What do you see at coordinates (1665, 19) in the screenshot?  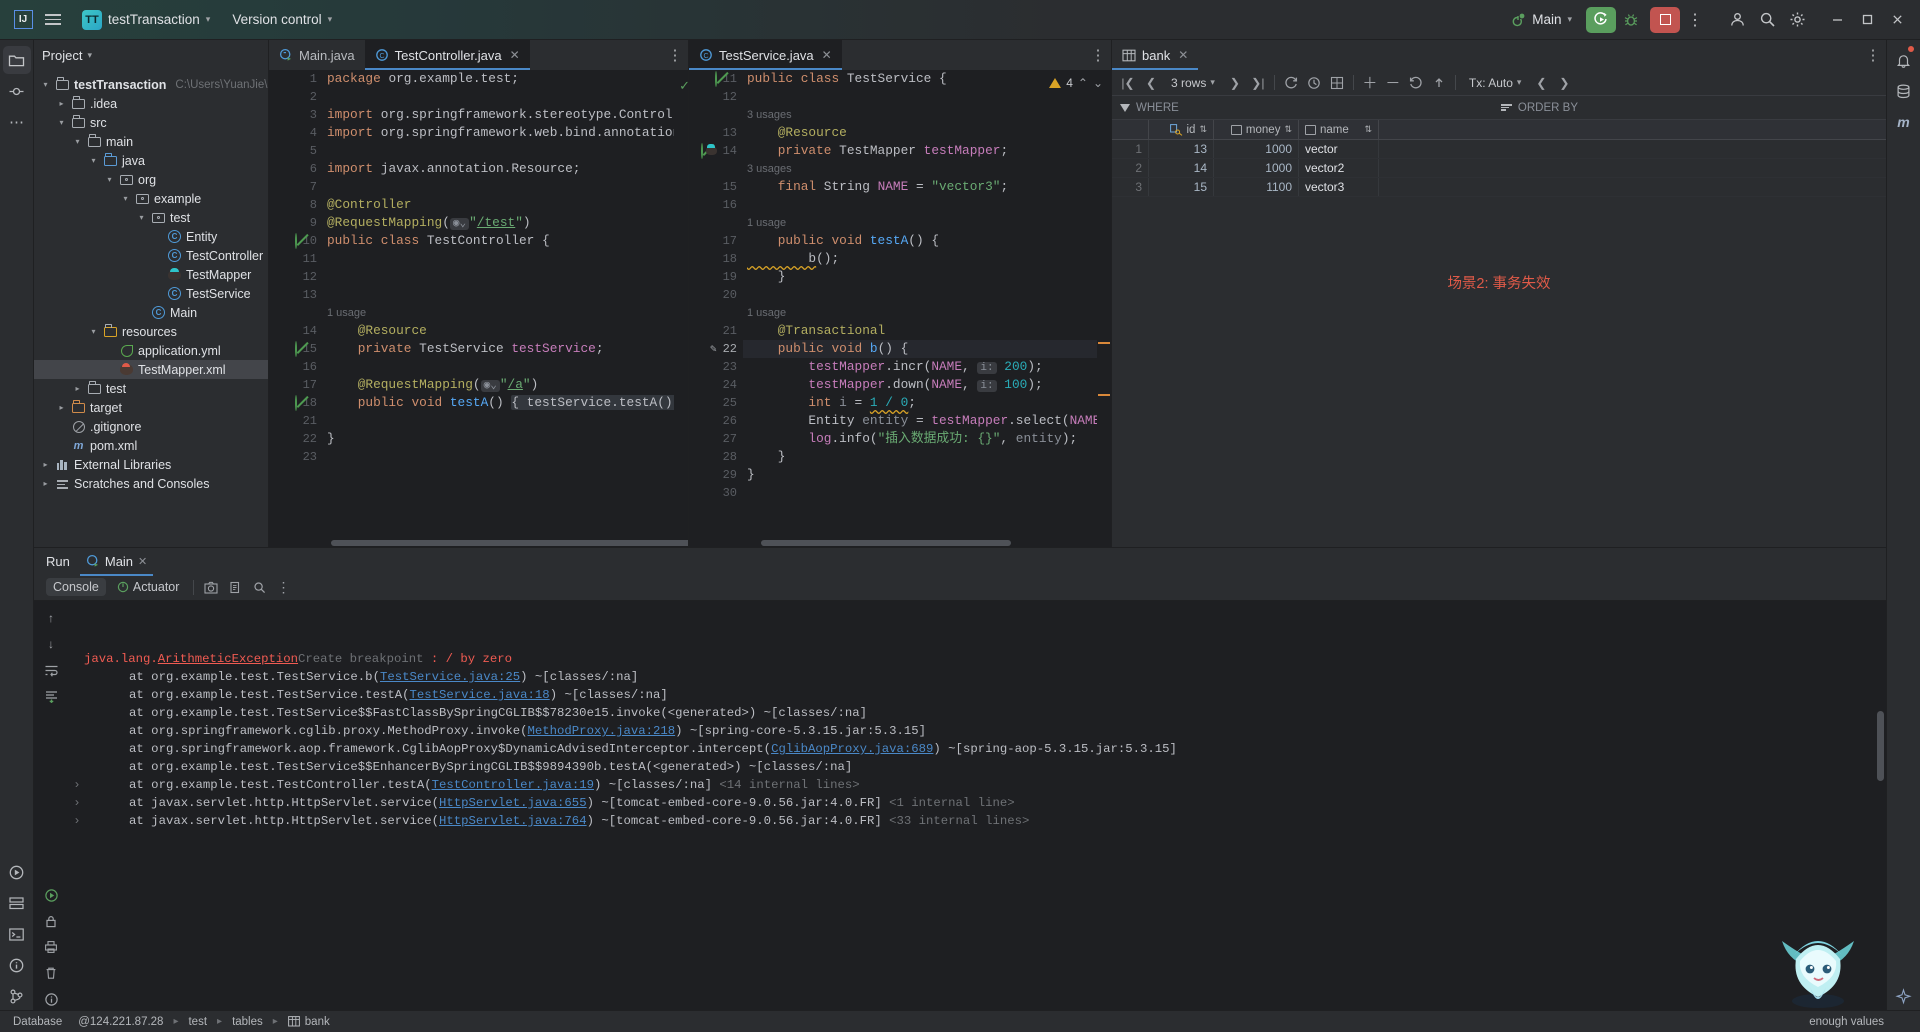 I see `stop-button` at bounding box center [1665, 19].